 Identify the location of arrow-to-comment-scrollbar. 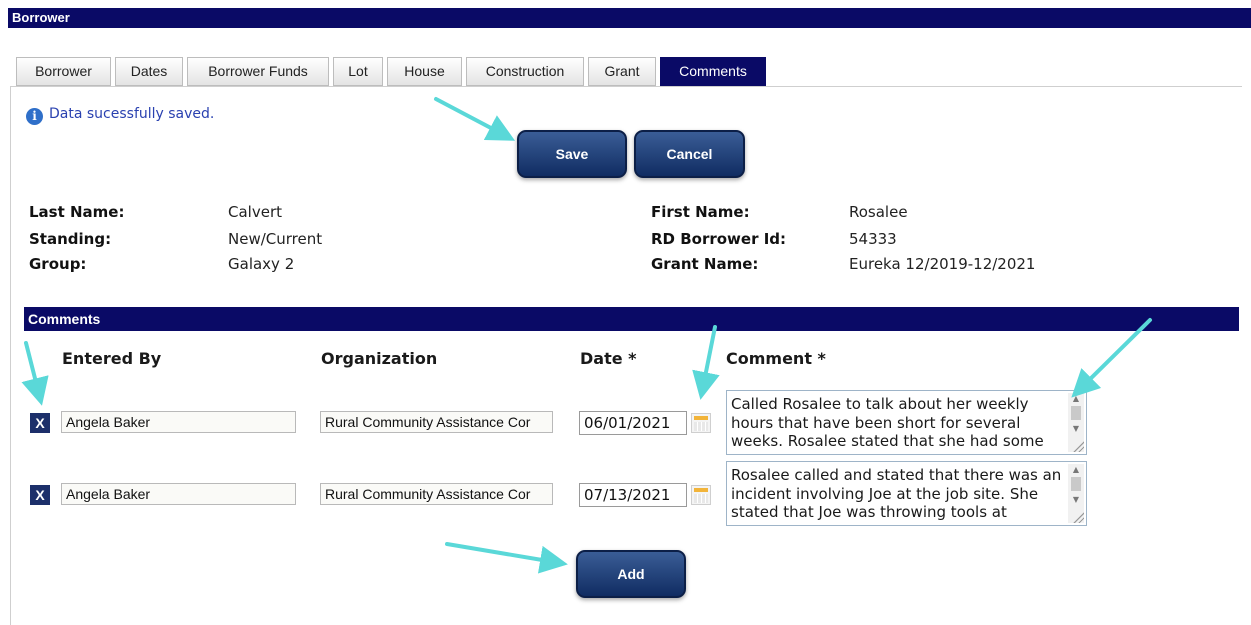
(1111, 358).